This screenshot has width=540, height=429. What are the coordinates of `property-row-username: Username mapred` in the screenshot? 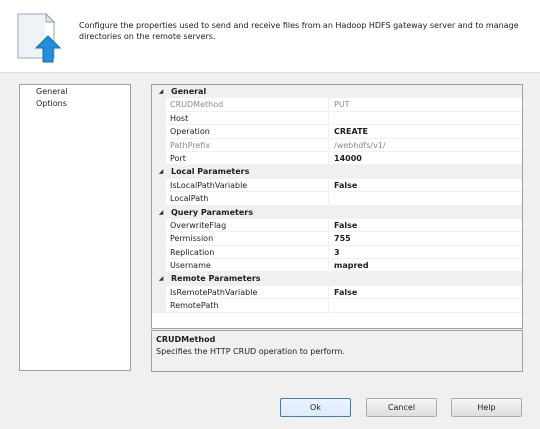 It's located at (337, 266).